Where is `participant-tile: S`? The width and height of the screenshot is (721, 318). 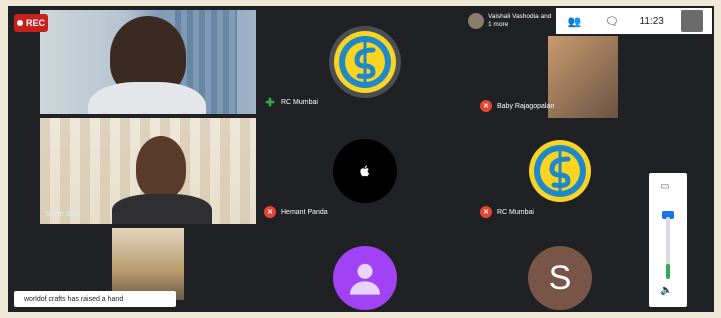 participant-tile: S is located at coordinates (560, 270).